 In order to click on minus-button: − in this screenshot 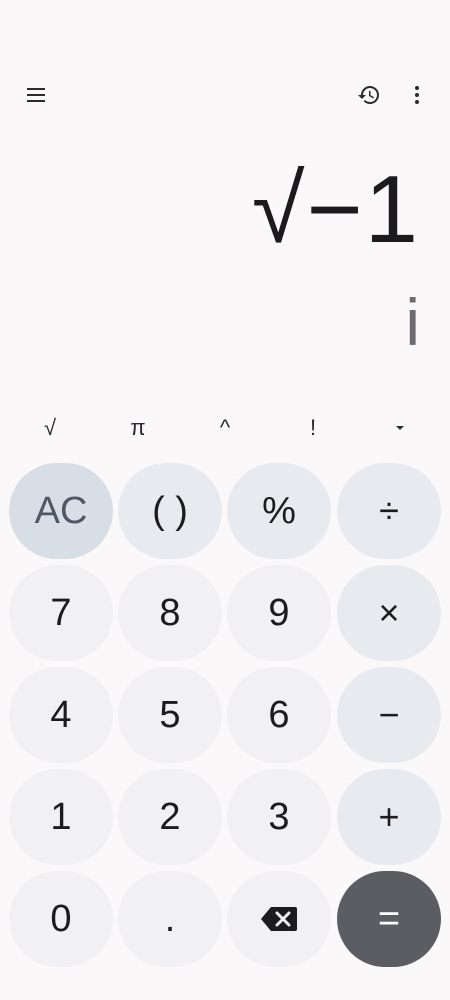, I will do `click(389, 715)`.